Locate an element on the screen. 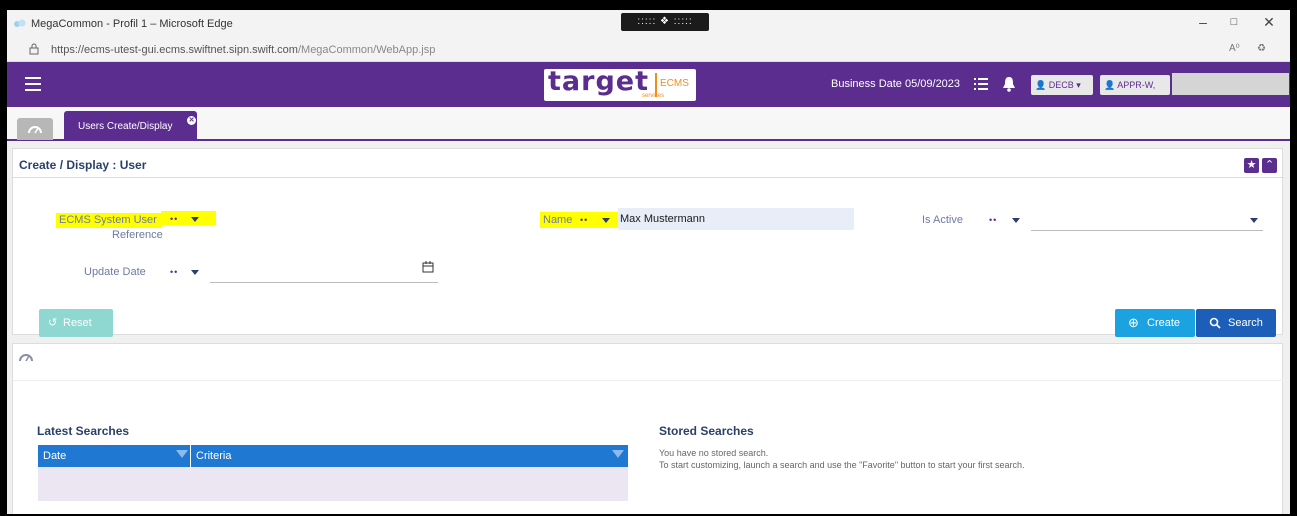  minimize-button: – is located at coordinates (1203, 22).